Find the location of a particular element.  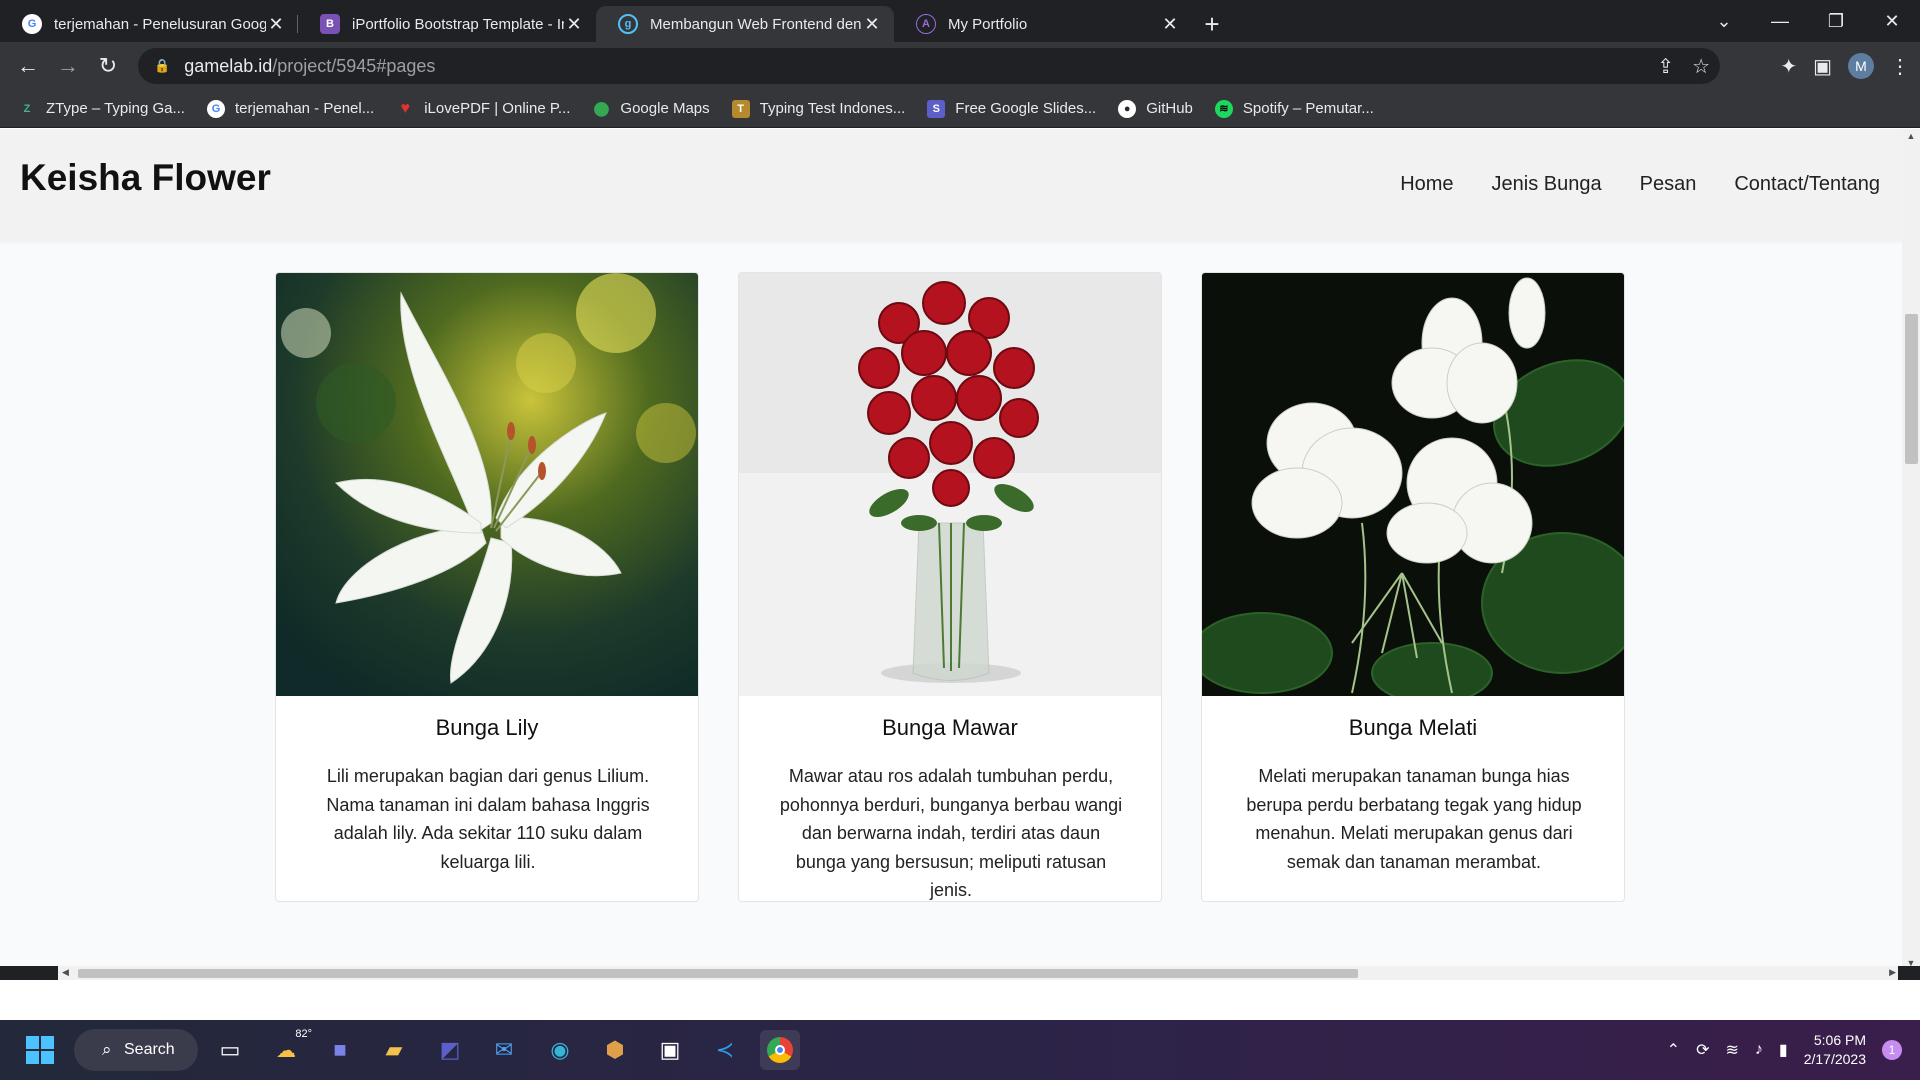

scroll-right-icon: ▶ is located at coordinates (1892, 972).